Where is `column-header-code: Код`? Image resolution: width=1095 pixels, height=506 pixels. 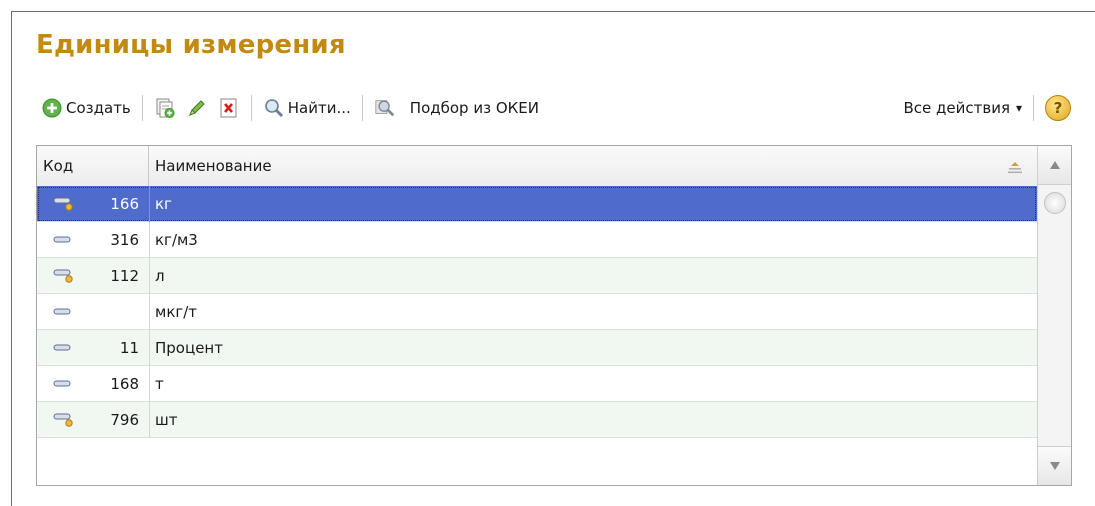 column-header-code: Код is located at coordinates (93, 166).